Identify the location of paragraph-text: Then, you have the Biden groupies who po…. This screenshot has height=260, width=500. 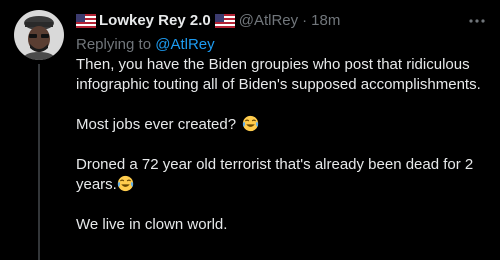
(278, 74).